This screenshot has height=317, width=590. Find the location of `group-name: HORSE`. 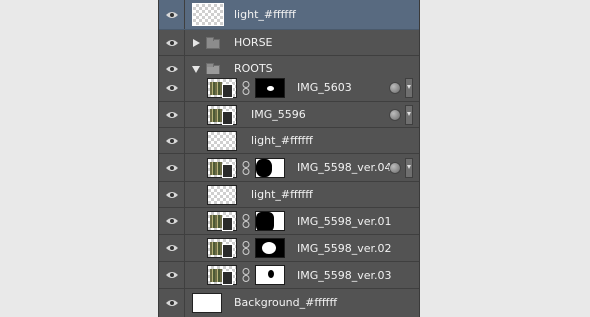

group-name: HORSE is located at coordinates (253, 43).